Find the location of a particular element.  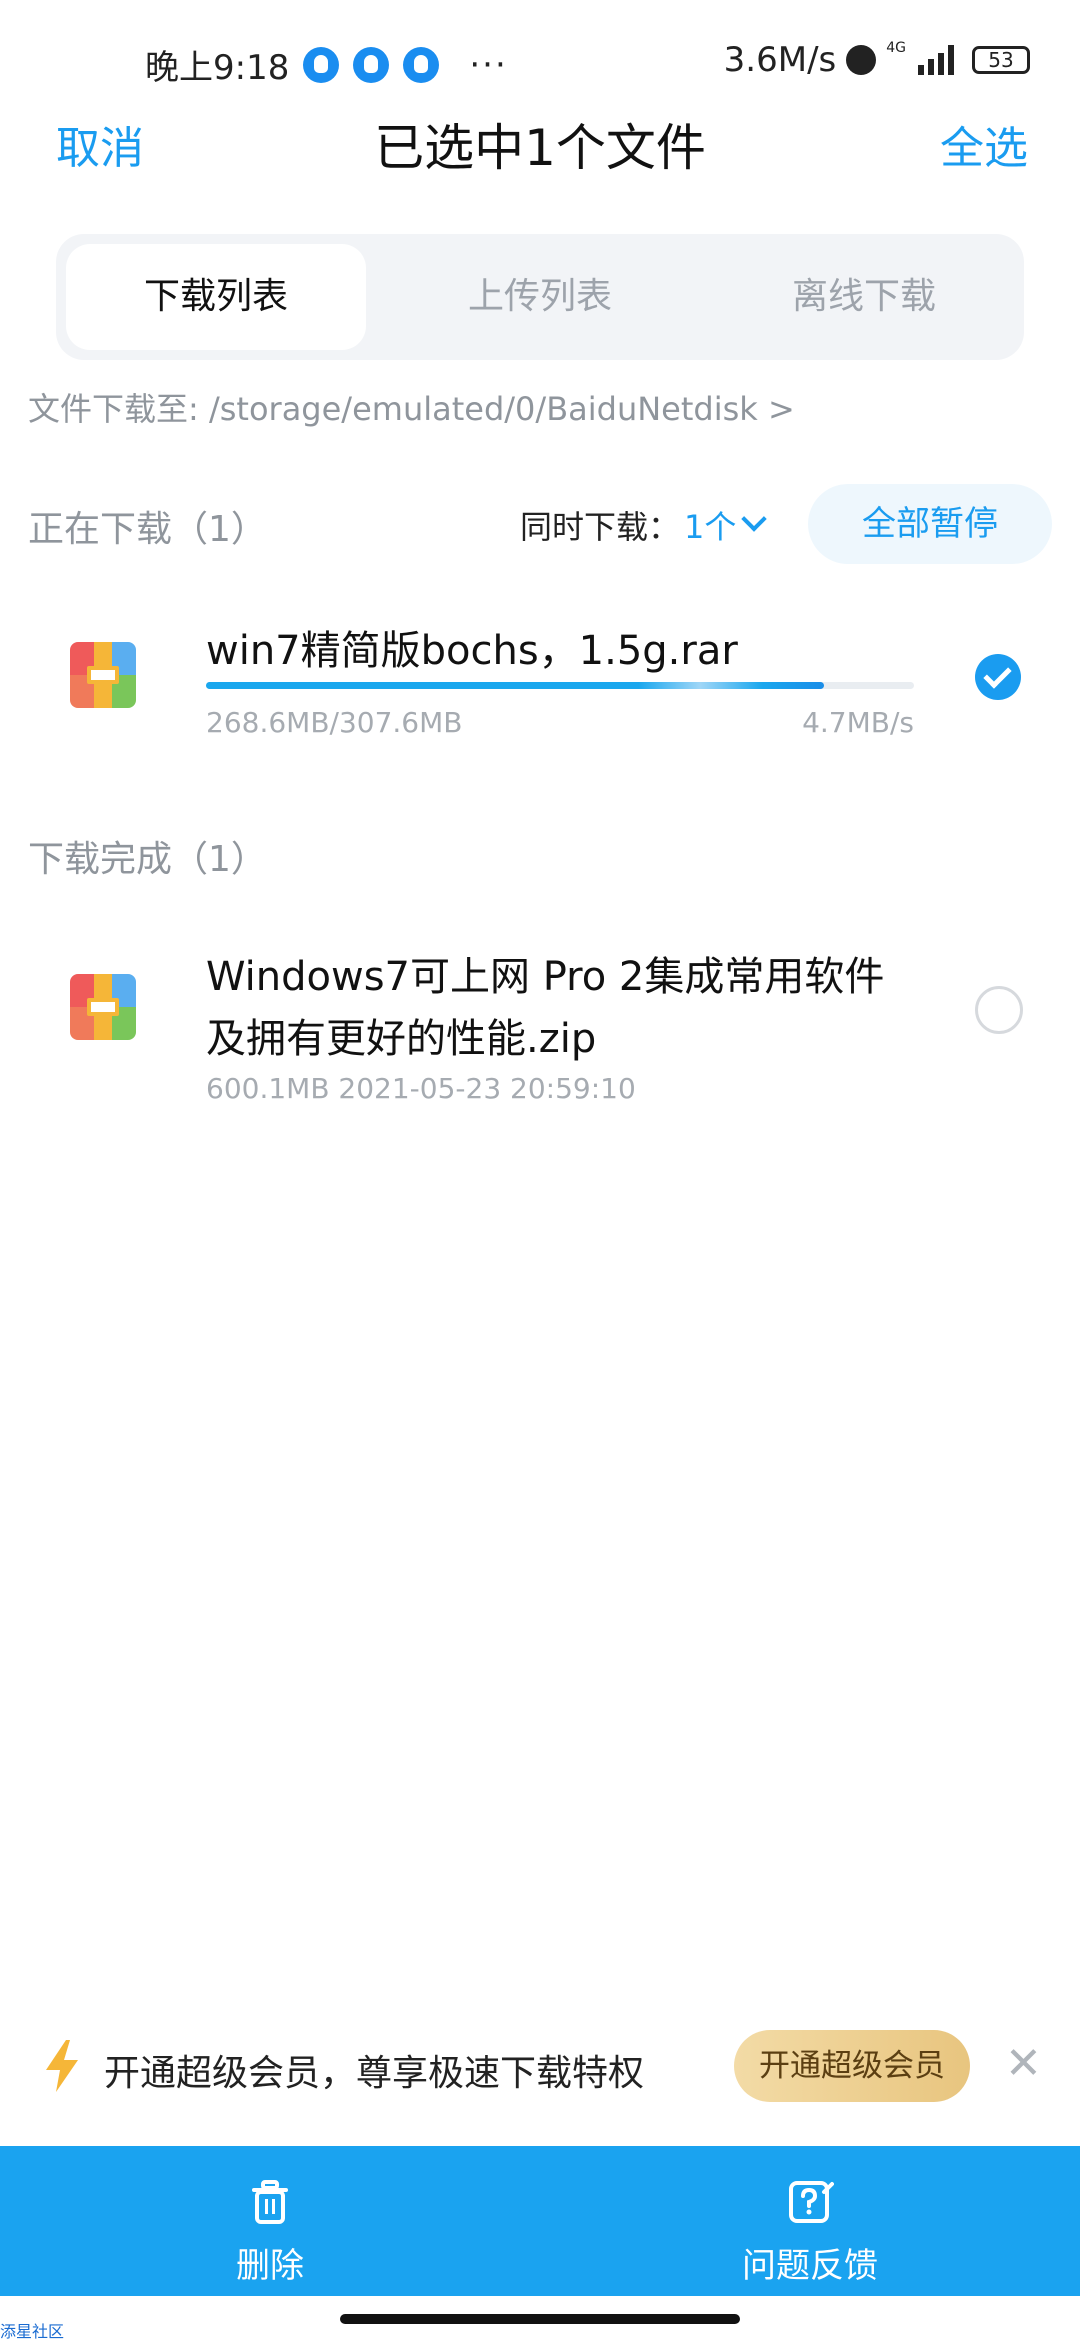

select-all-button: 全选 is located at coordinates (984, 144).